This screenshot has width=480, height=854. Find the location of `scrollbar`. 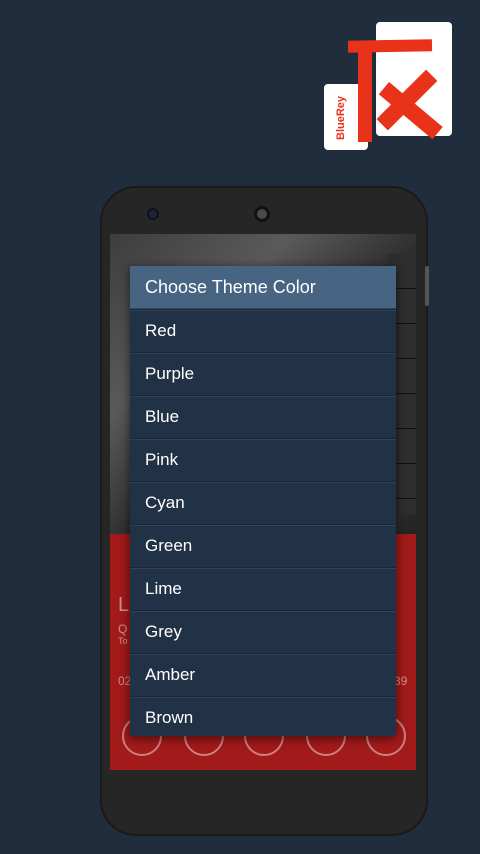

scrollbar is located at coordinates (427, 286).